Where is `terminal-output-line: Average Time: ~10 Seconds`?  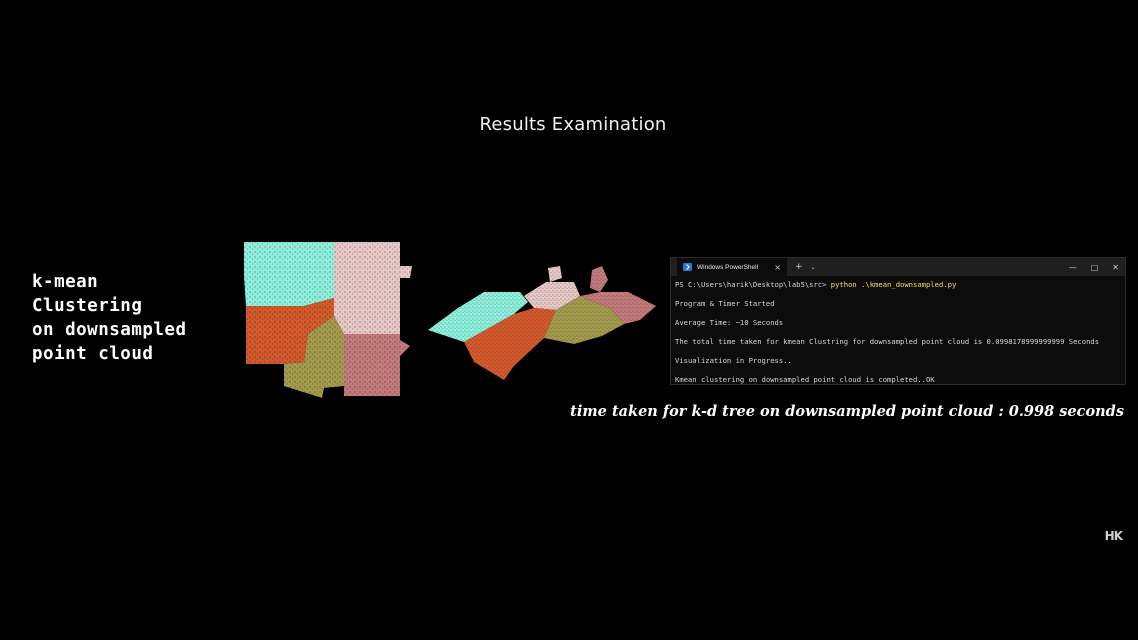
terminal-output-line: Average Time: ~10 Seconds is located at coordinates (729, 322).